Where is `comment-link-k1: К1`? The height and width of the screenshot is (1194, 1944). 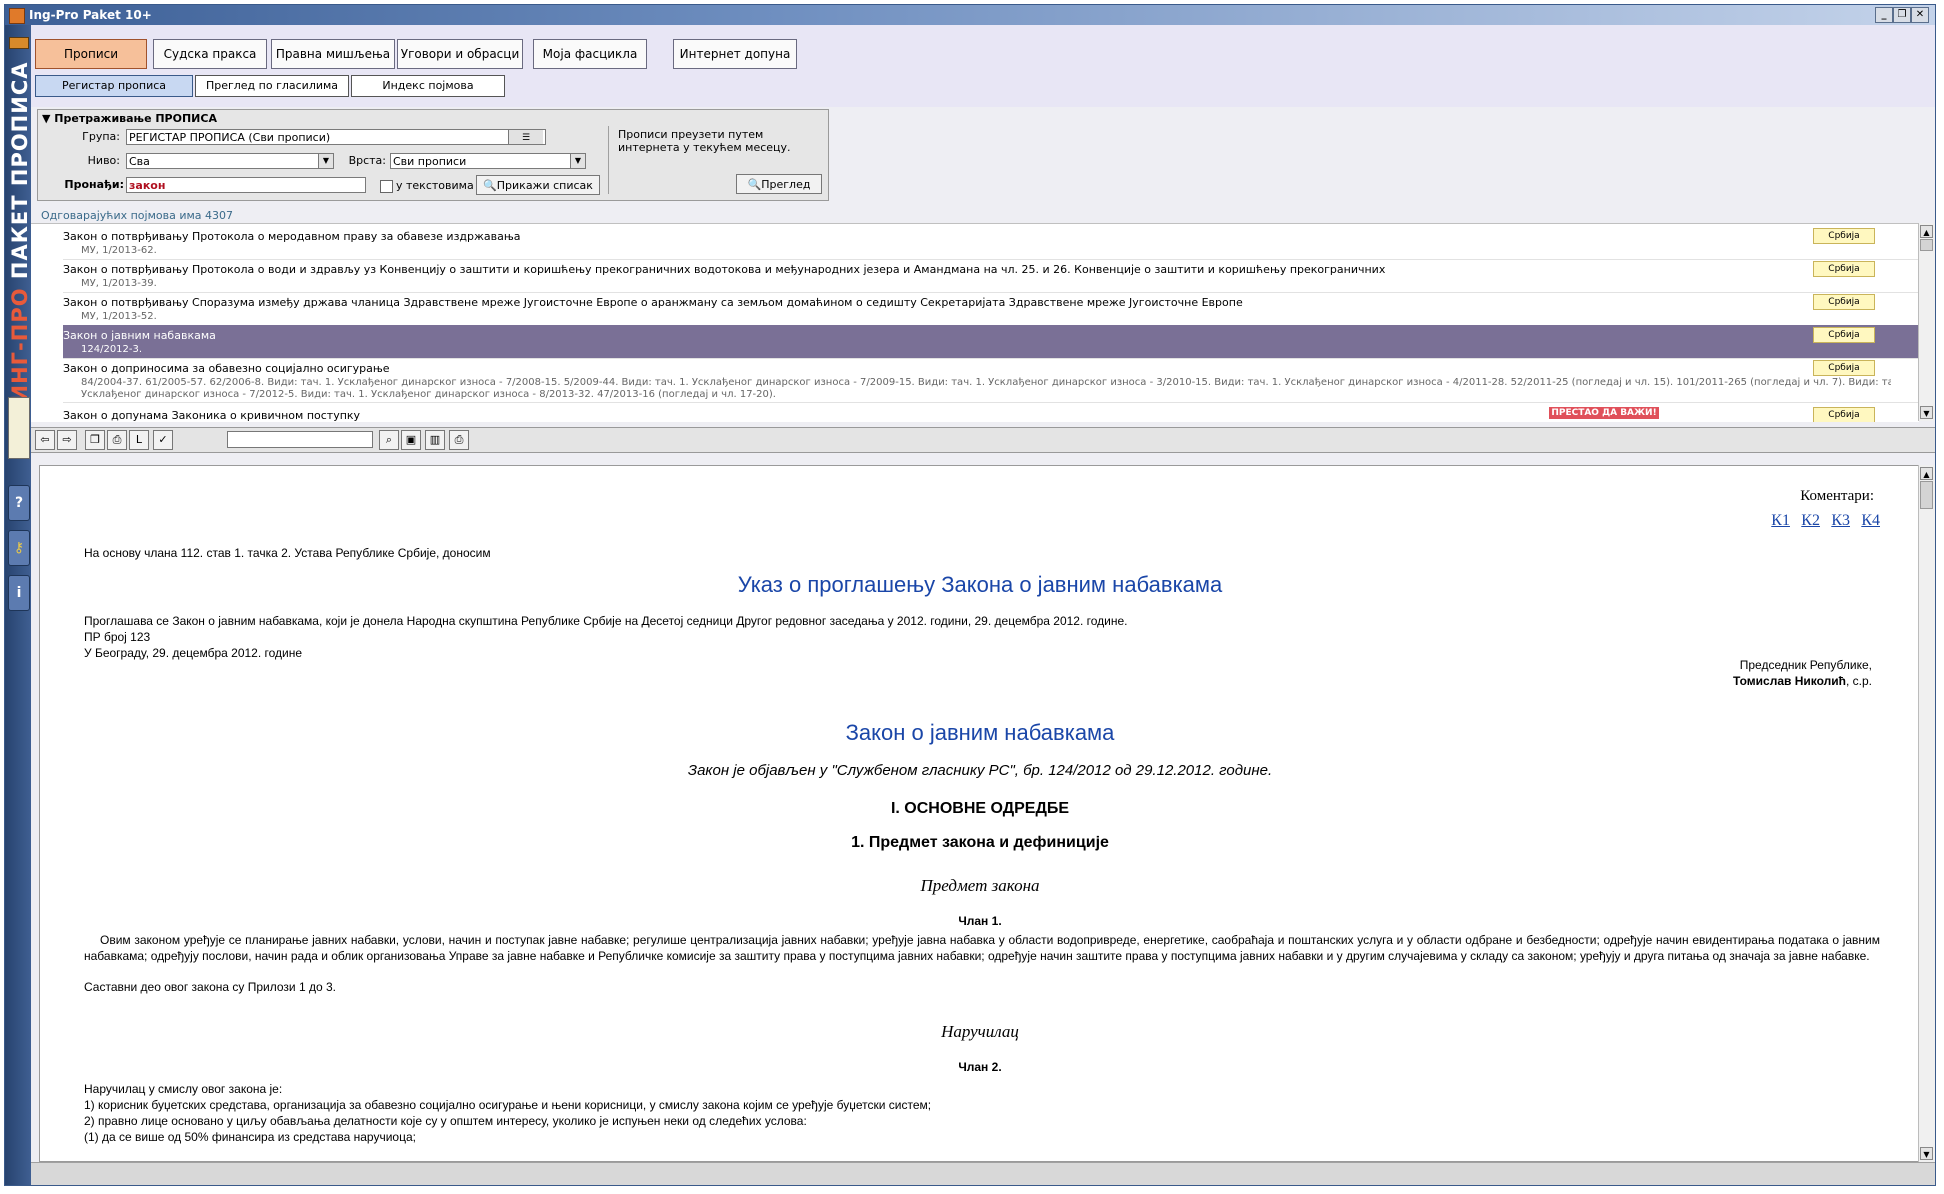
comment-link-k1: К1 is located at coordinates (1780, 520).